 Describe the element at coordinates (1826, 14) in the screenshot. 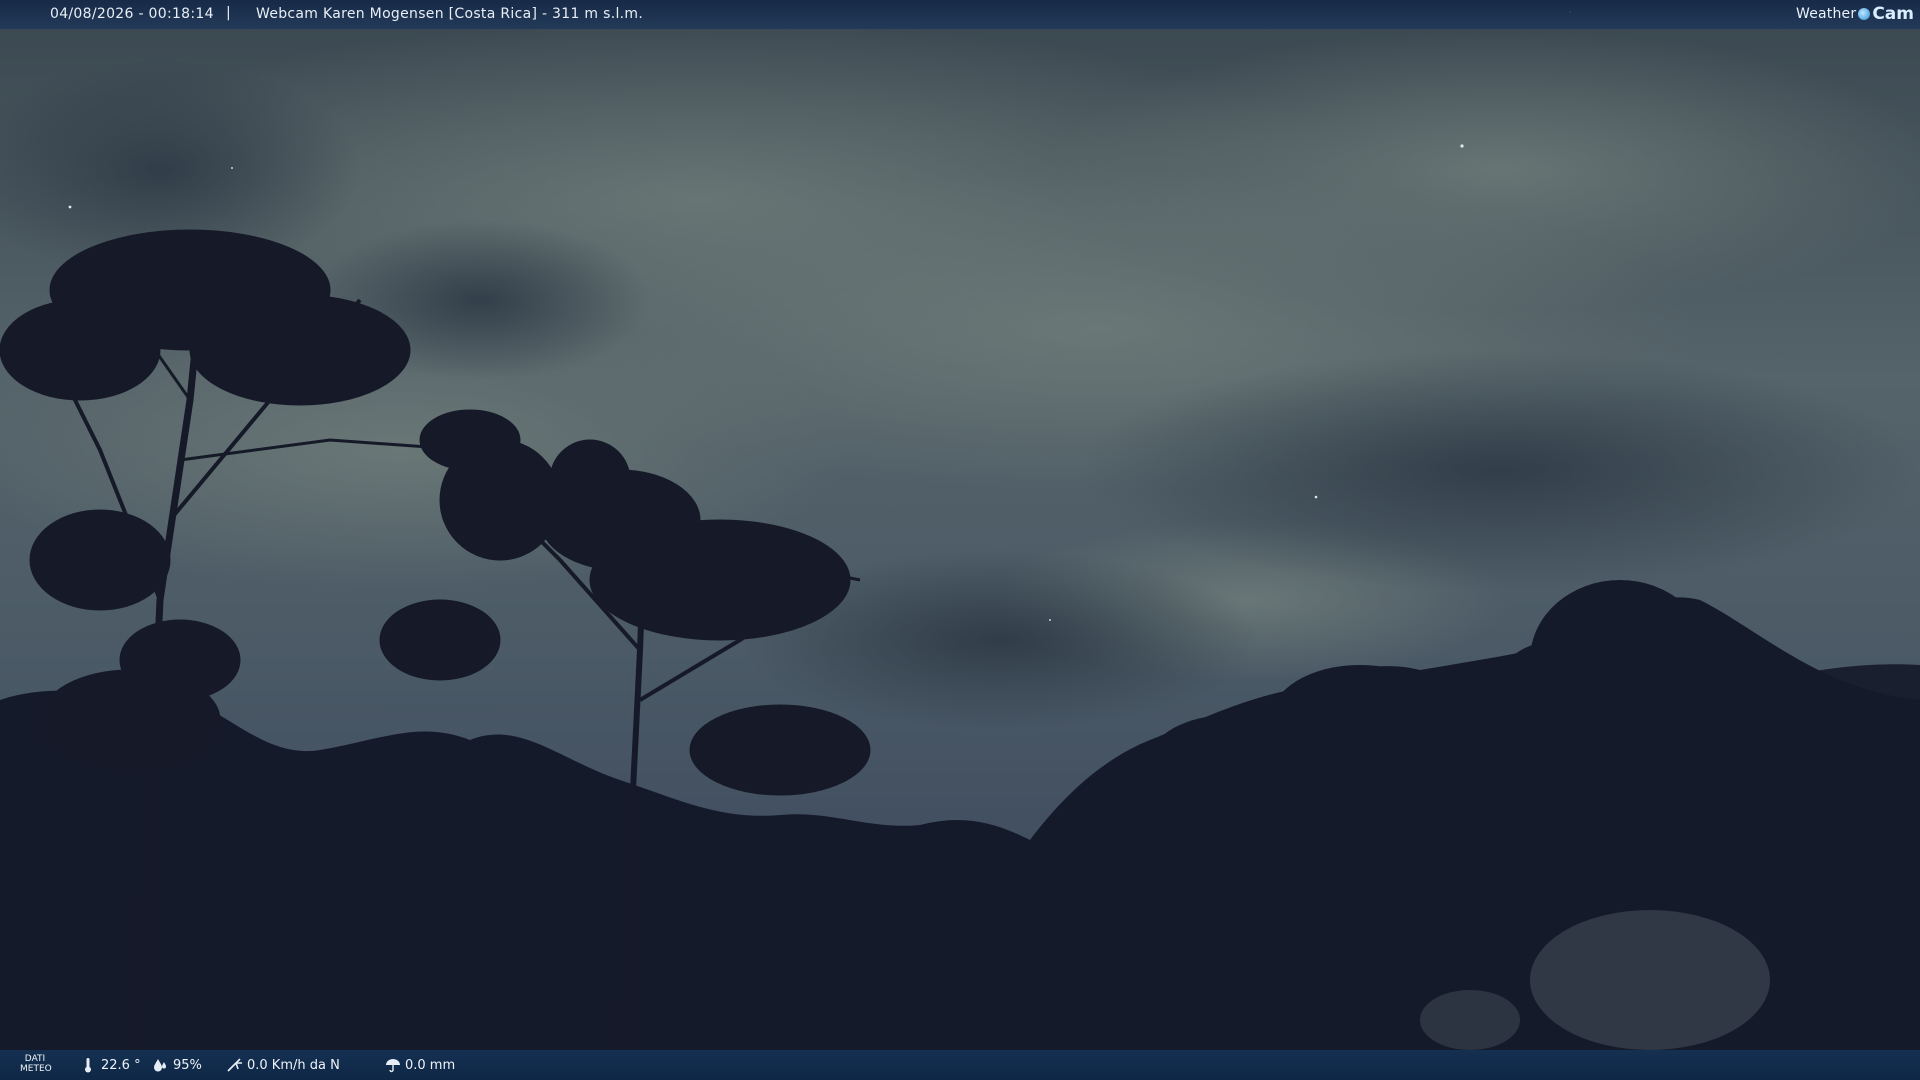

I see `brand-weather-text: Weather` at that location.